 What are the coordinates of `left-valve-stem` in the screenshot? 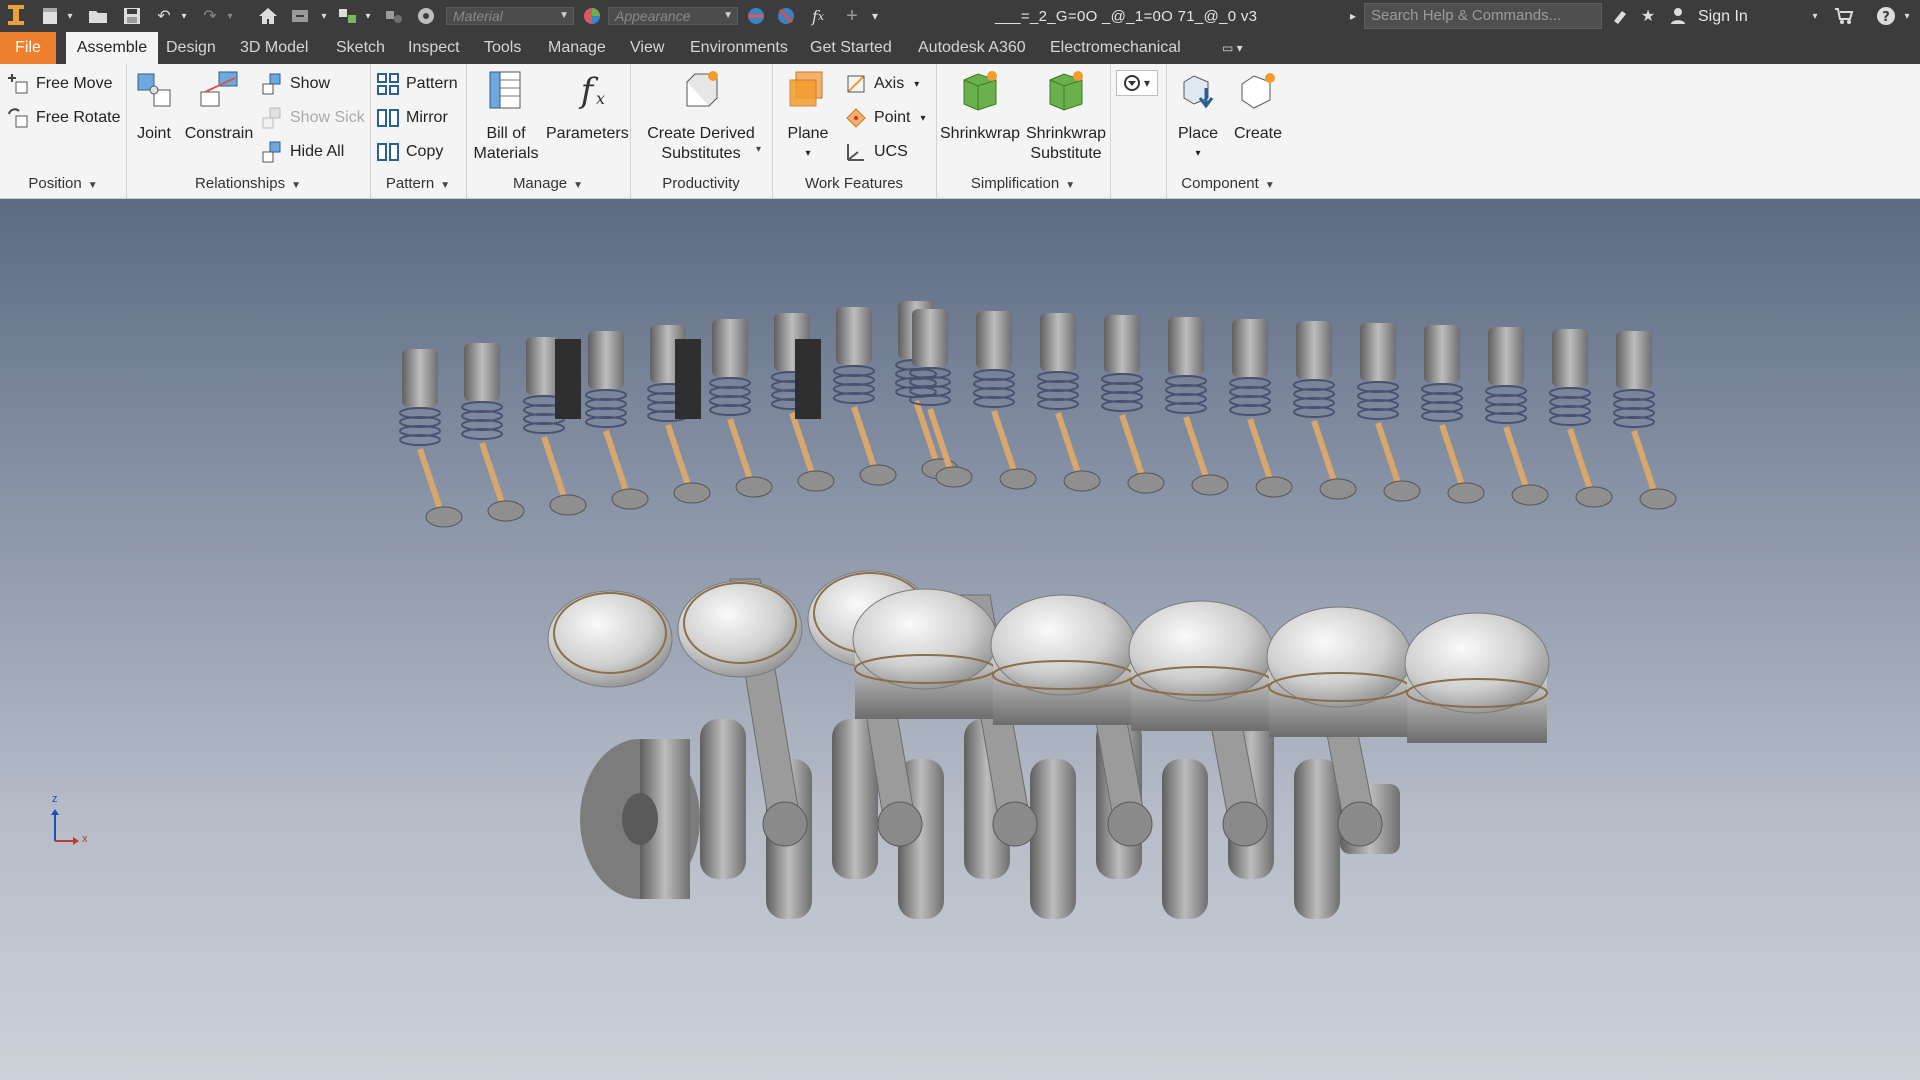 It's located at (430, 479).